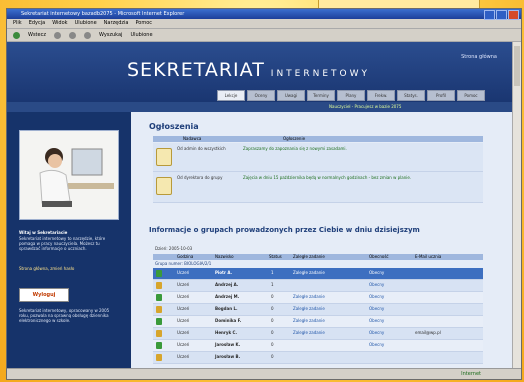  Describe the element at coordinates (37, 35) in the screenshot. I see `back-label: Wstecz` at that location.